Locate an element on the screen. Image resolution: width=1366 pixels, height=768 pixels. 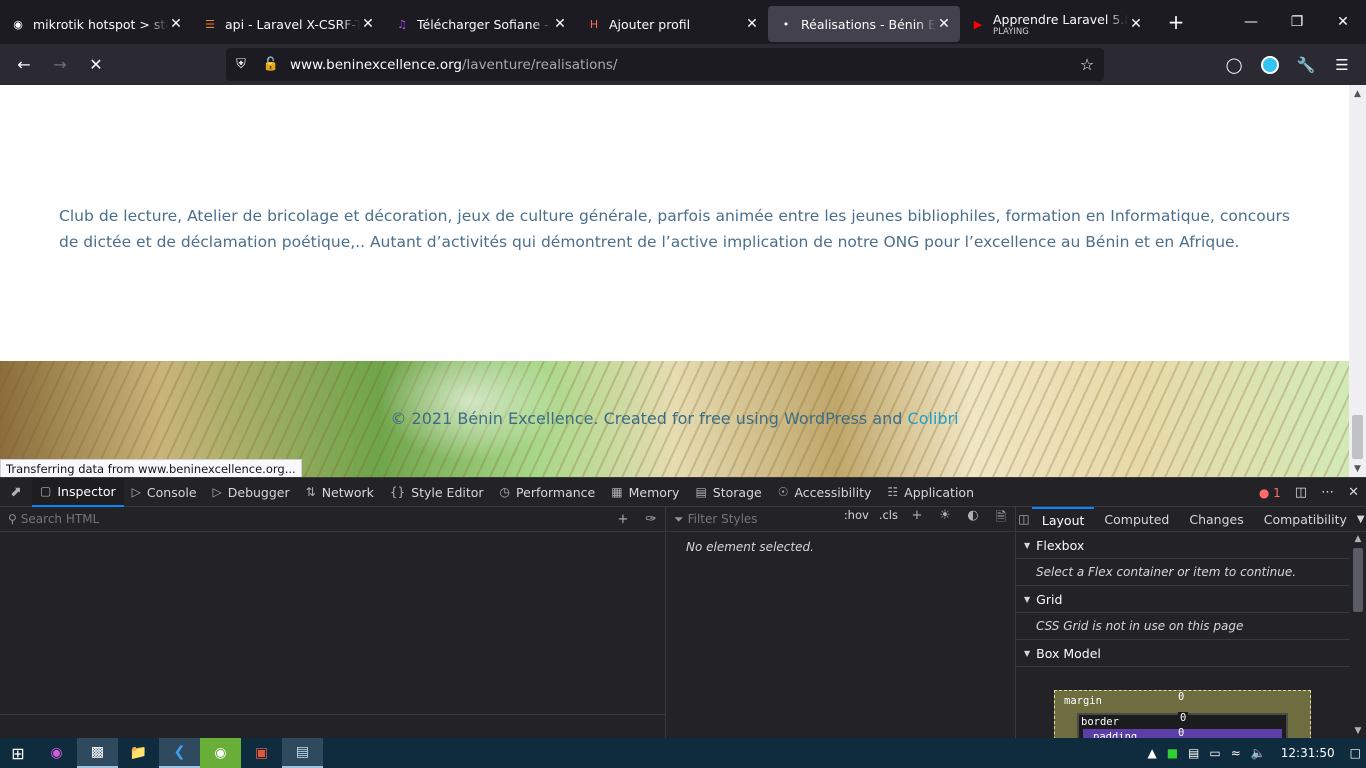
devtools-tab-storage: ▤ Storage is located at coordinates (728, 492).